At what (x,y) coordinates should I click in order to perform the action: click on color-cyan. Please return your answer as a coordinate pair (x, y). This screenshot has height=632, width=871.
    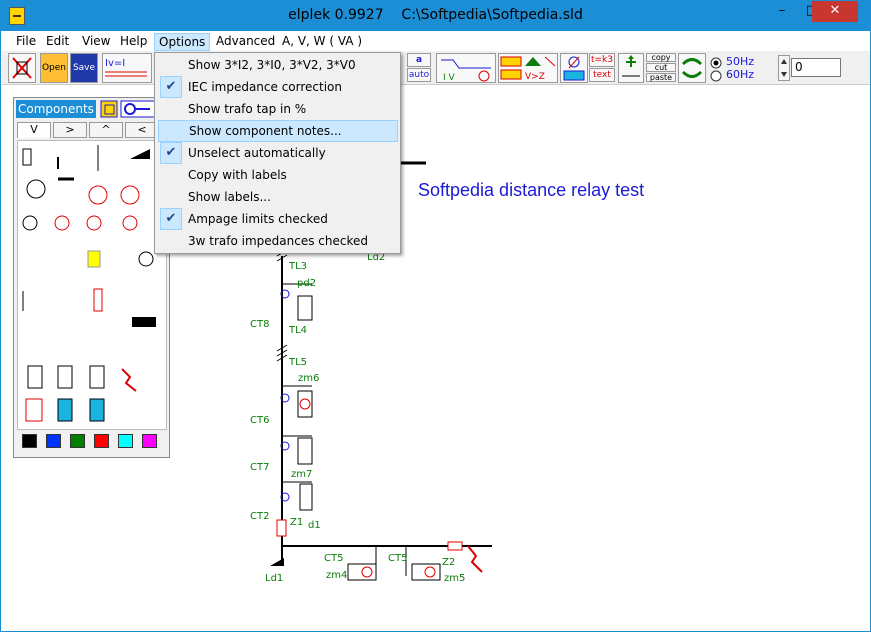
    Looking at the image, I should click on (125, 441).